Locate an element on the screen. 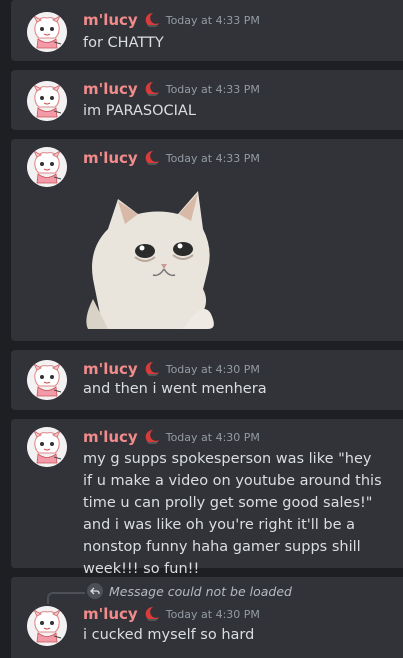  message-text: and then i went menhera is located at coordinates (175, 389).